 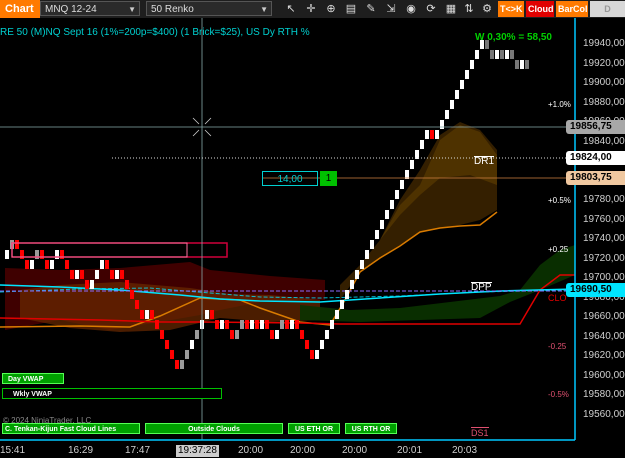 I want to click on time-axis-label: 20:03, so click(x=464, y=451).